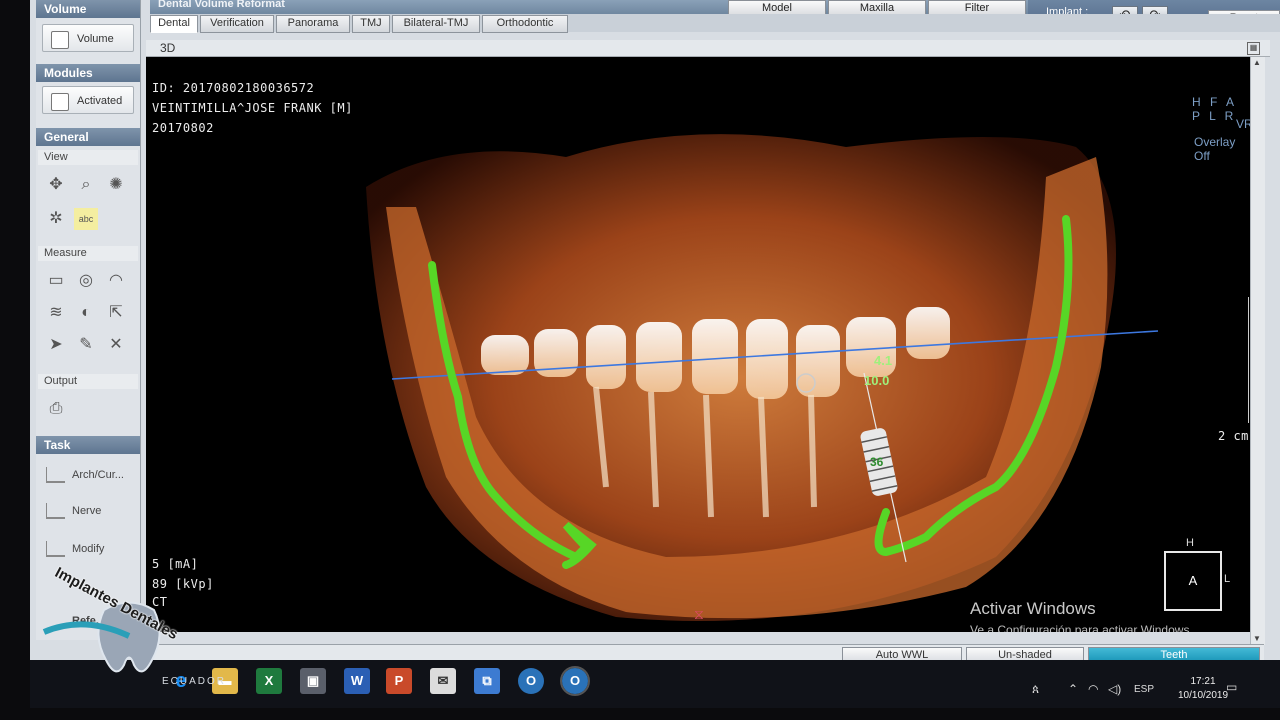 This screenshot has width=1280, height=720. I want to click on modules-icon, so click(60, 102).